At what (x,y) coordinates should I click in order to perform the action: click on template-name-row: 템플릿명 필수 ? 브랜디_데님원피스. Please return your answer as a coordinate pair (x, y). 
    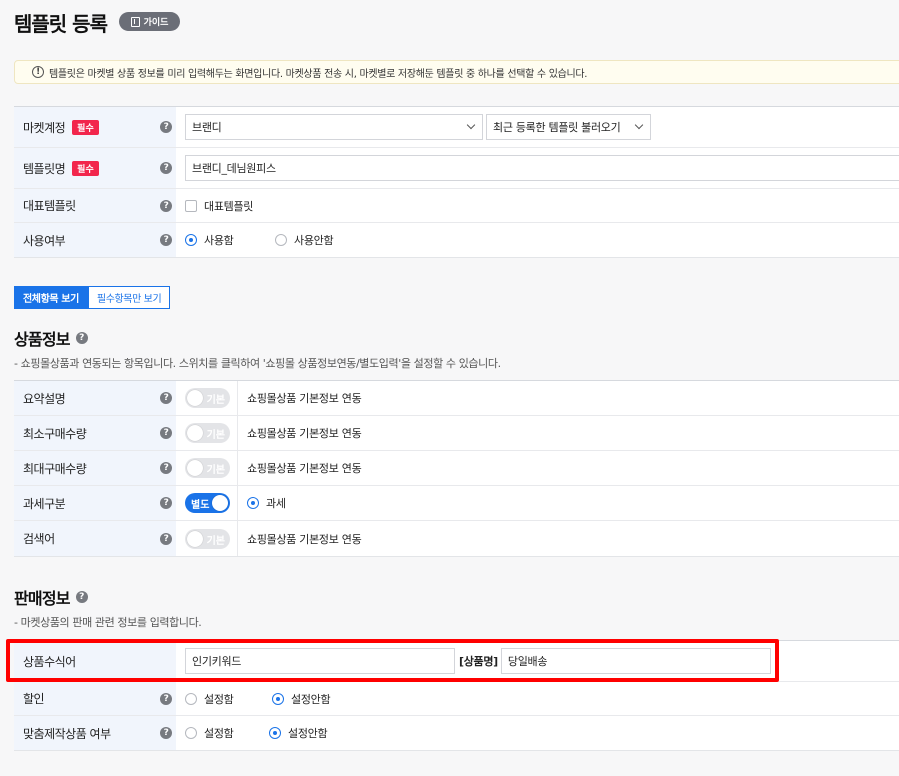
    Looking at the image, I should click on (456, 168).